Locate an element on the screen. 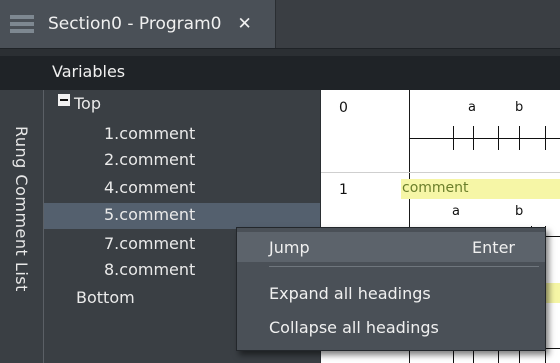  grip-icon is located at coordinates (23, 24).